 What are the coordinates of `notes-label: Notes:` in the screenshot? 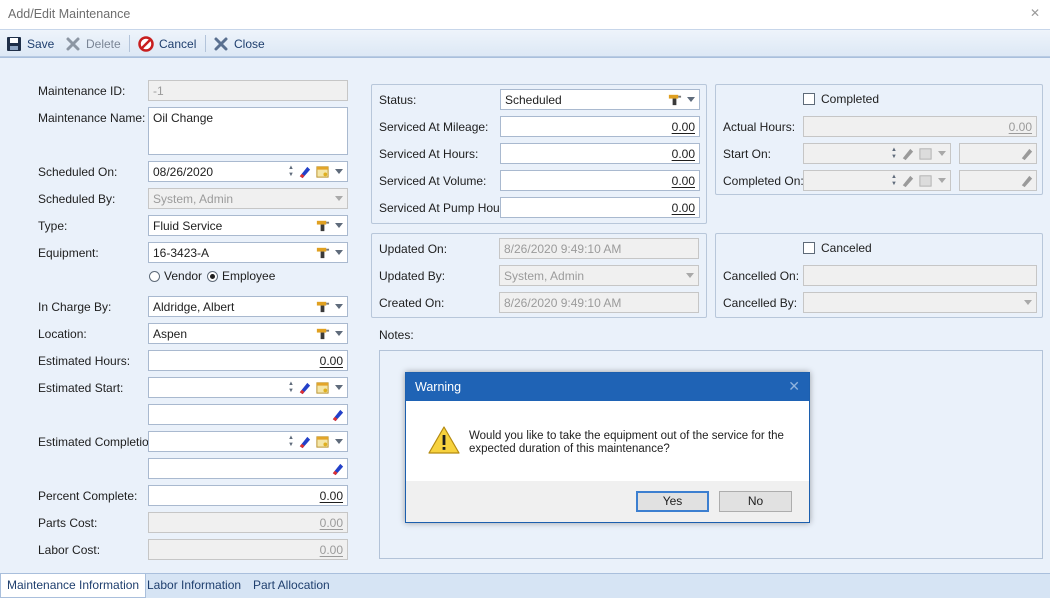 It's located at (396, 335).